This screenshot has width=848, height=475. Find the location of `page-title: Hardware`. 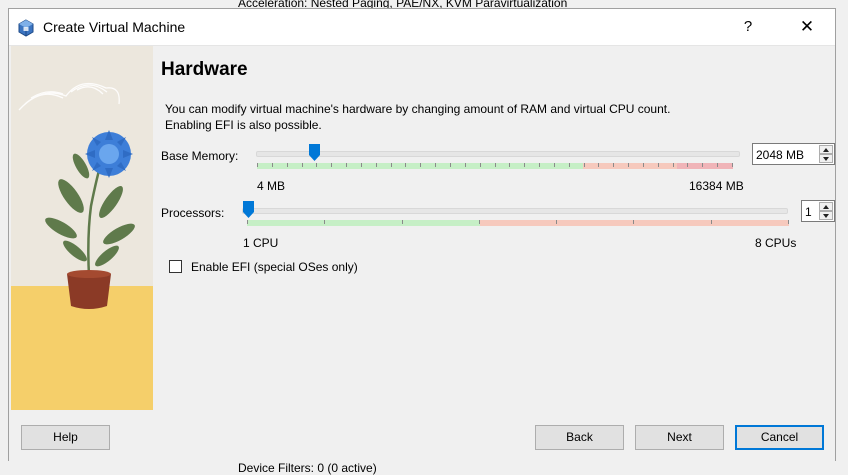

page-title: Hardware is located at coordinates (204, 69).